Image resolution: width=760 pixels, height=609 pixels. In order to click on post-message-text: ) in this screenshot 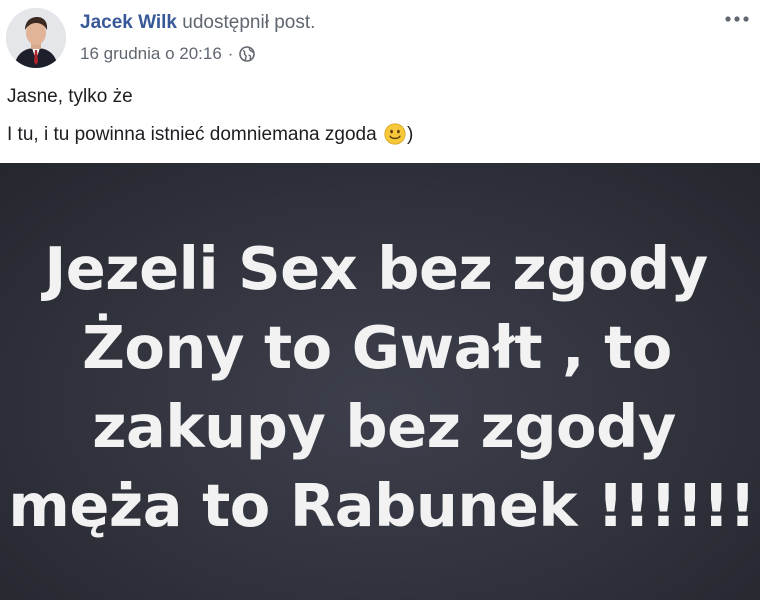, I will do `click(410, 134)`.